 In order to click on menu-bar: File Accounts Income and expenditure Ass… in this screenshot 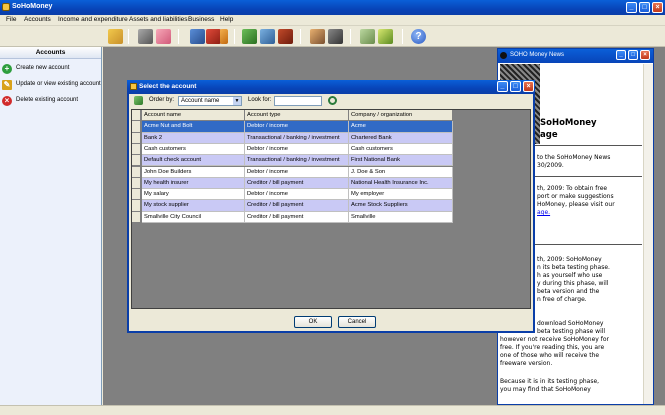, I will do `click(332, 20)`.